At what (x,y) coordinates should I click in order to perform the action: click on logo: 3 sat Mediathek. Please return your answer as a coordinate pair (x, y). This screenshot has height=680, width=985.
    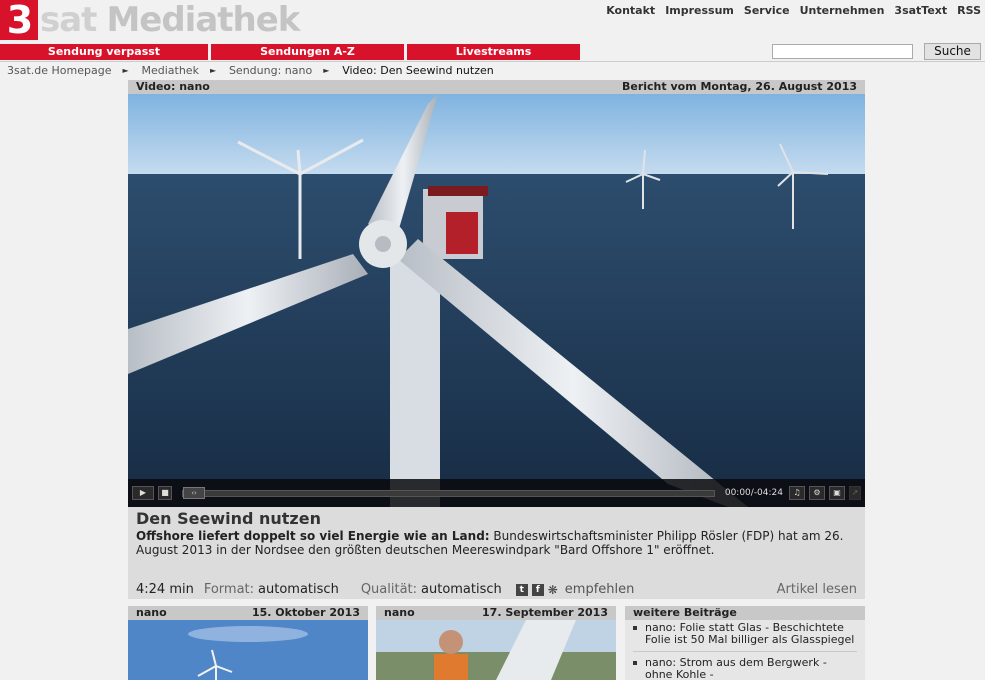
    Looking at the image, I should click on (150, 20).